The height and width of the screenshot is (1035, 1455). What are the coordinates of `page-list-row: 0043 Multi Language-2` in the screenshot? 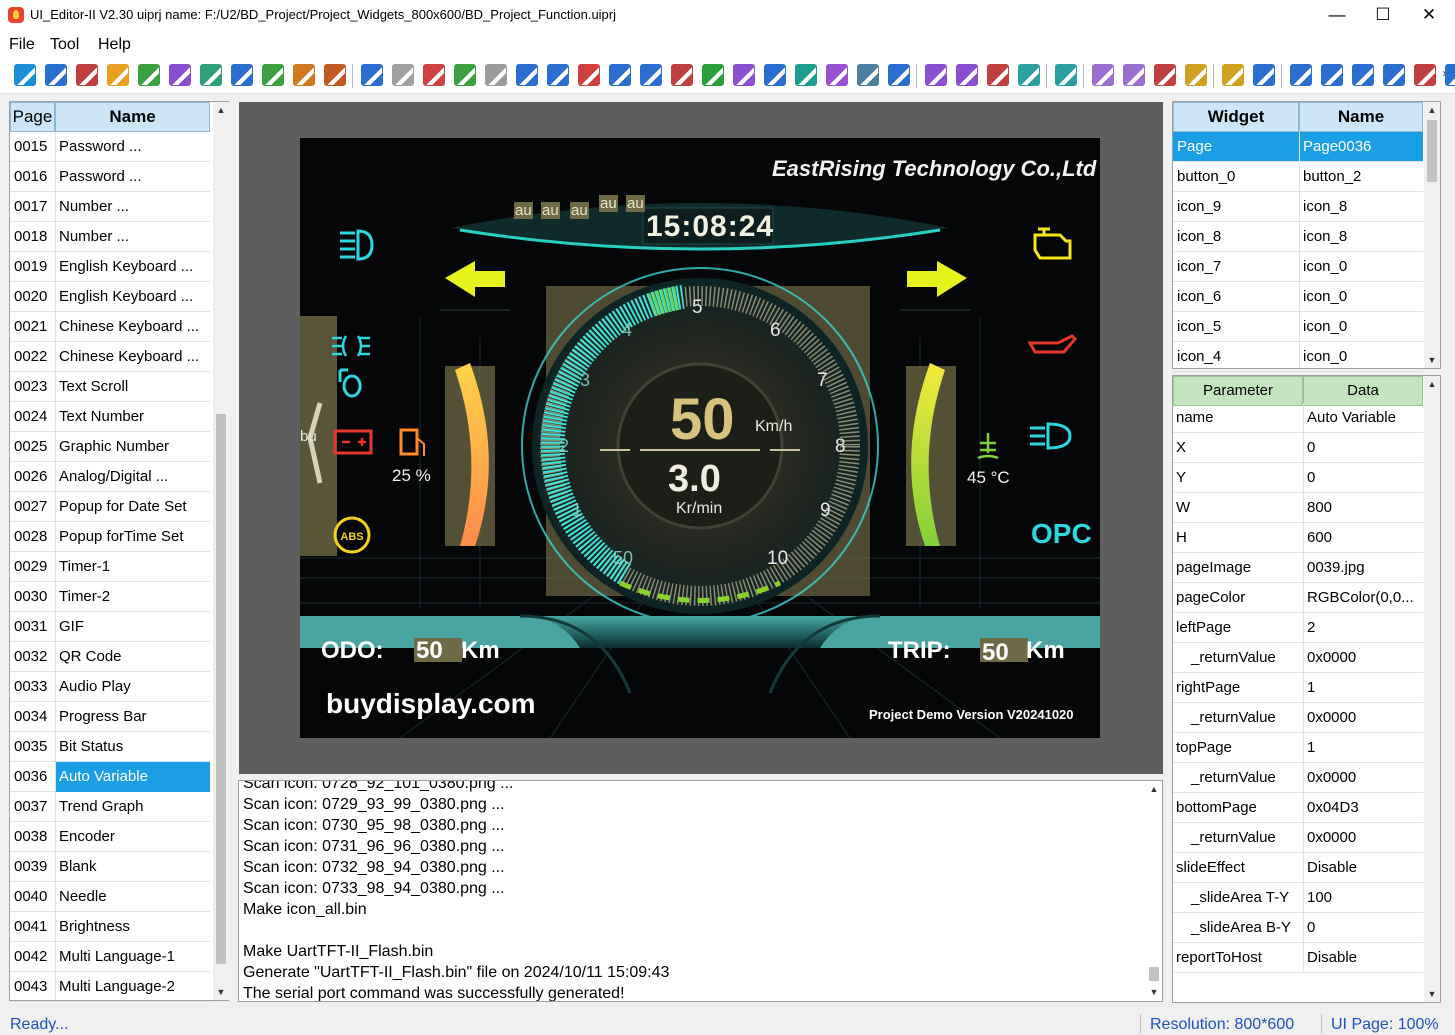 It's located at (110, 987).